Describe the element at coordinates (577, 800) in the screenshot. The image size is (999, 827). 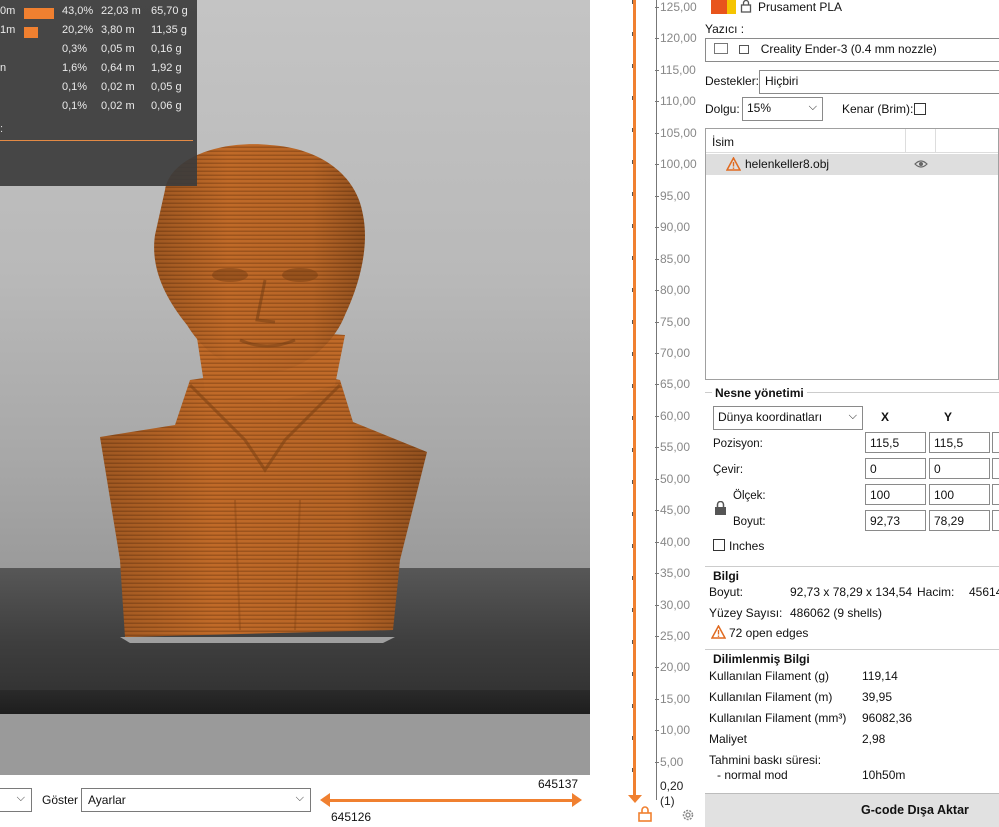
I see `slider-right-handle` at that location.